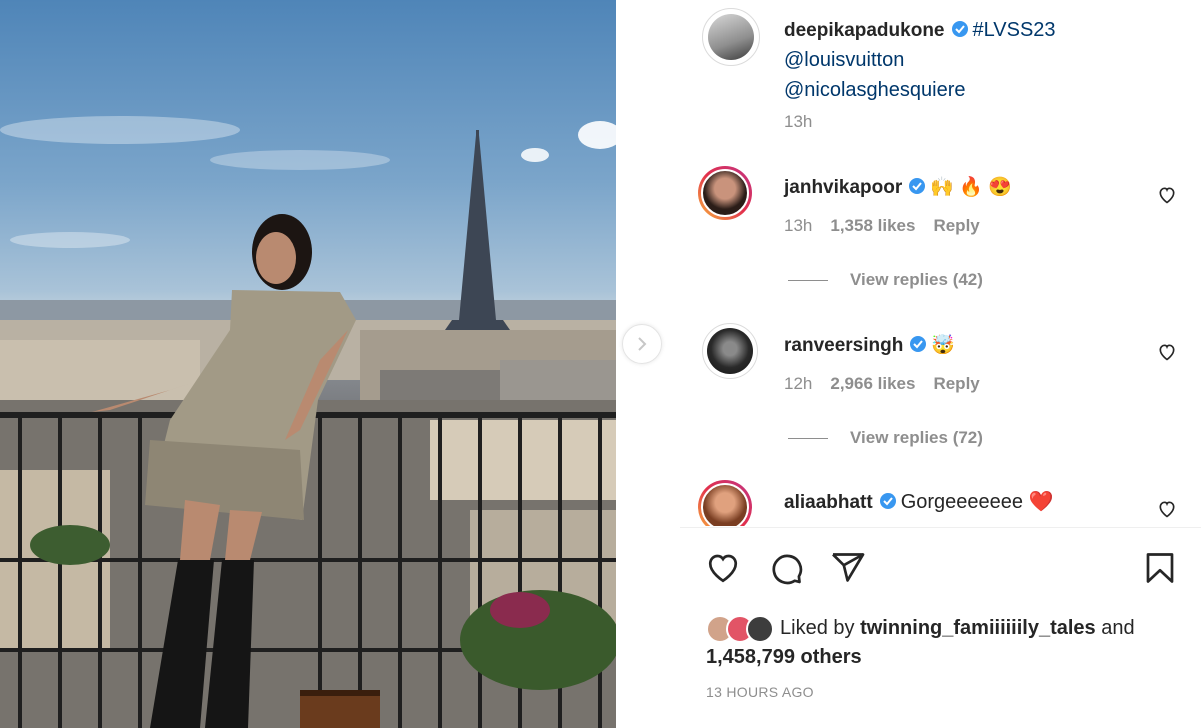  I want to click on post-timestamp: 13 HOURS AGO, so click(760, 692).